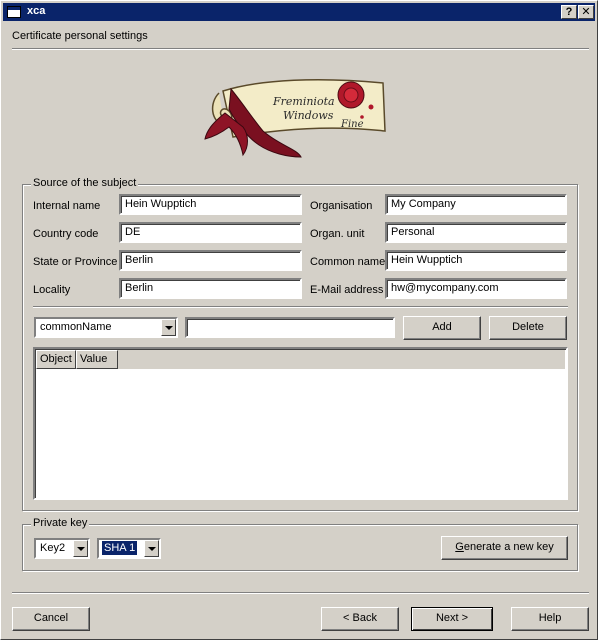  Describe the element at coordinates (290, 327) in the screenshot. I see `attribute-value-input` at that location.